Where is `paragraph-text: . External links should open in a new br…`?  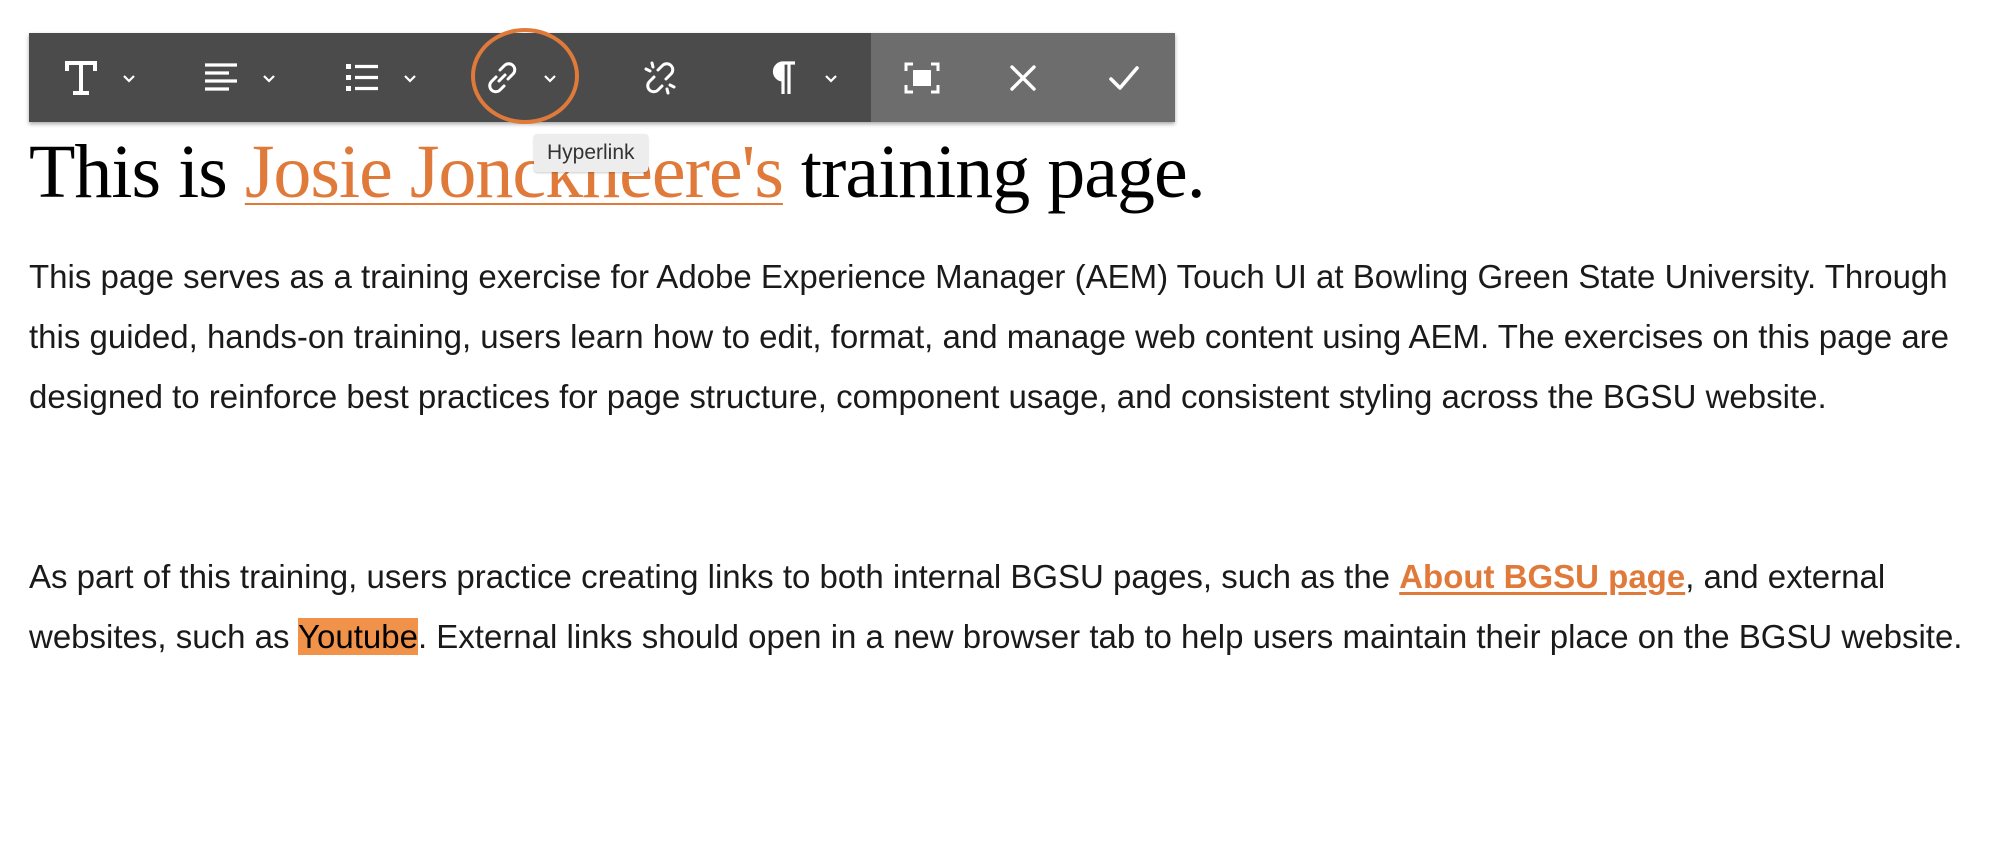 paragraph-text: . External links should open in a new br… is located at coordinates (1190, 636).